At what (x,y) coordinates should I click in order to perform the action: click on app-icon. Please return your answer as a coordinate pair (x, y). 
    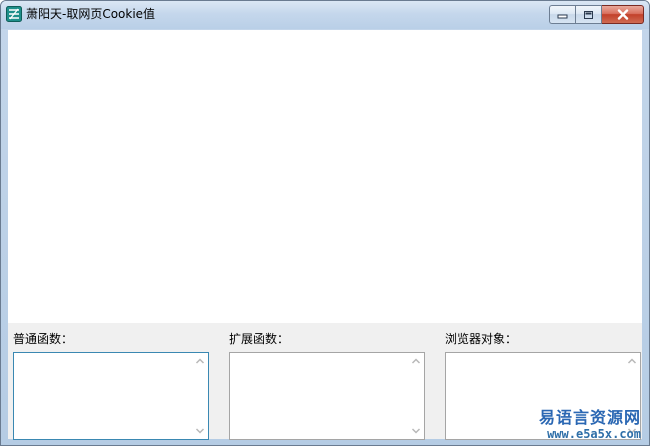
    Looking at the image, I should click on (14, 14).